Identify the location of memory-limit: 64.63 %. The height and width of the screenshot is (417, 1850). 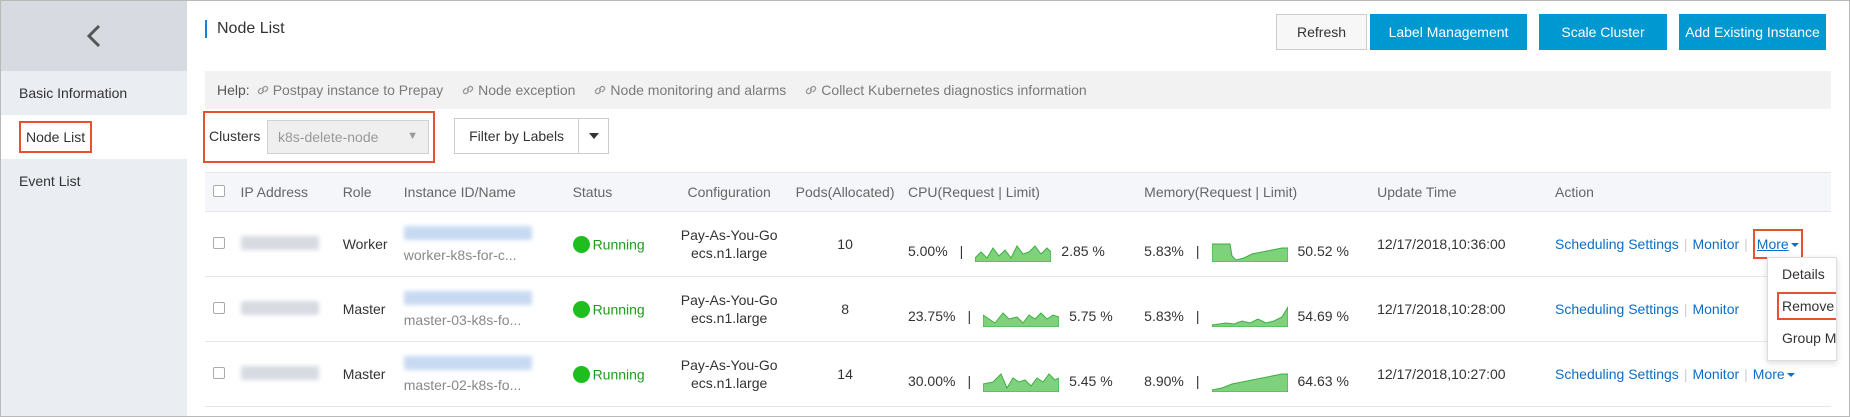
(1323, 381).